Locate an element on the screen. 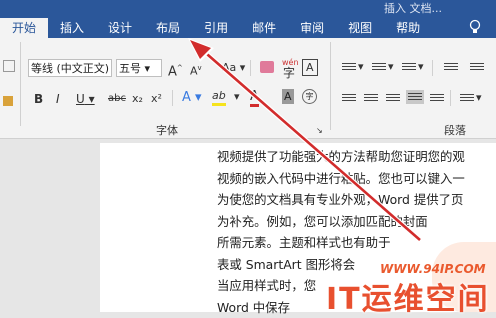 This screenshot has width=496, height=318. increase-indent-icon is located at coordinates (477, 67).